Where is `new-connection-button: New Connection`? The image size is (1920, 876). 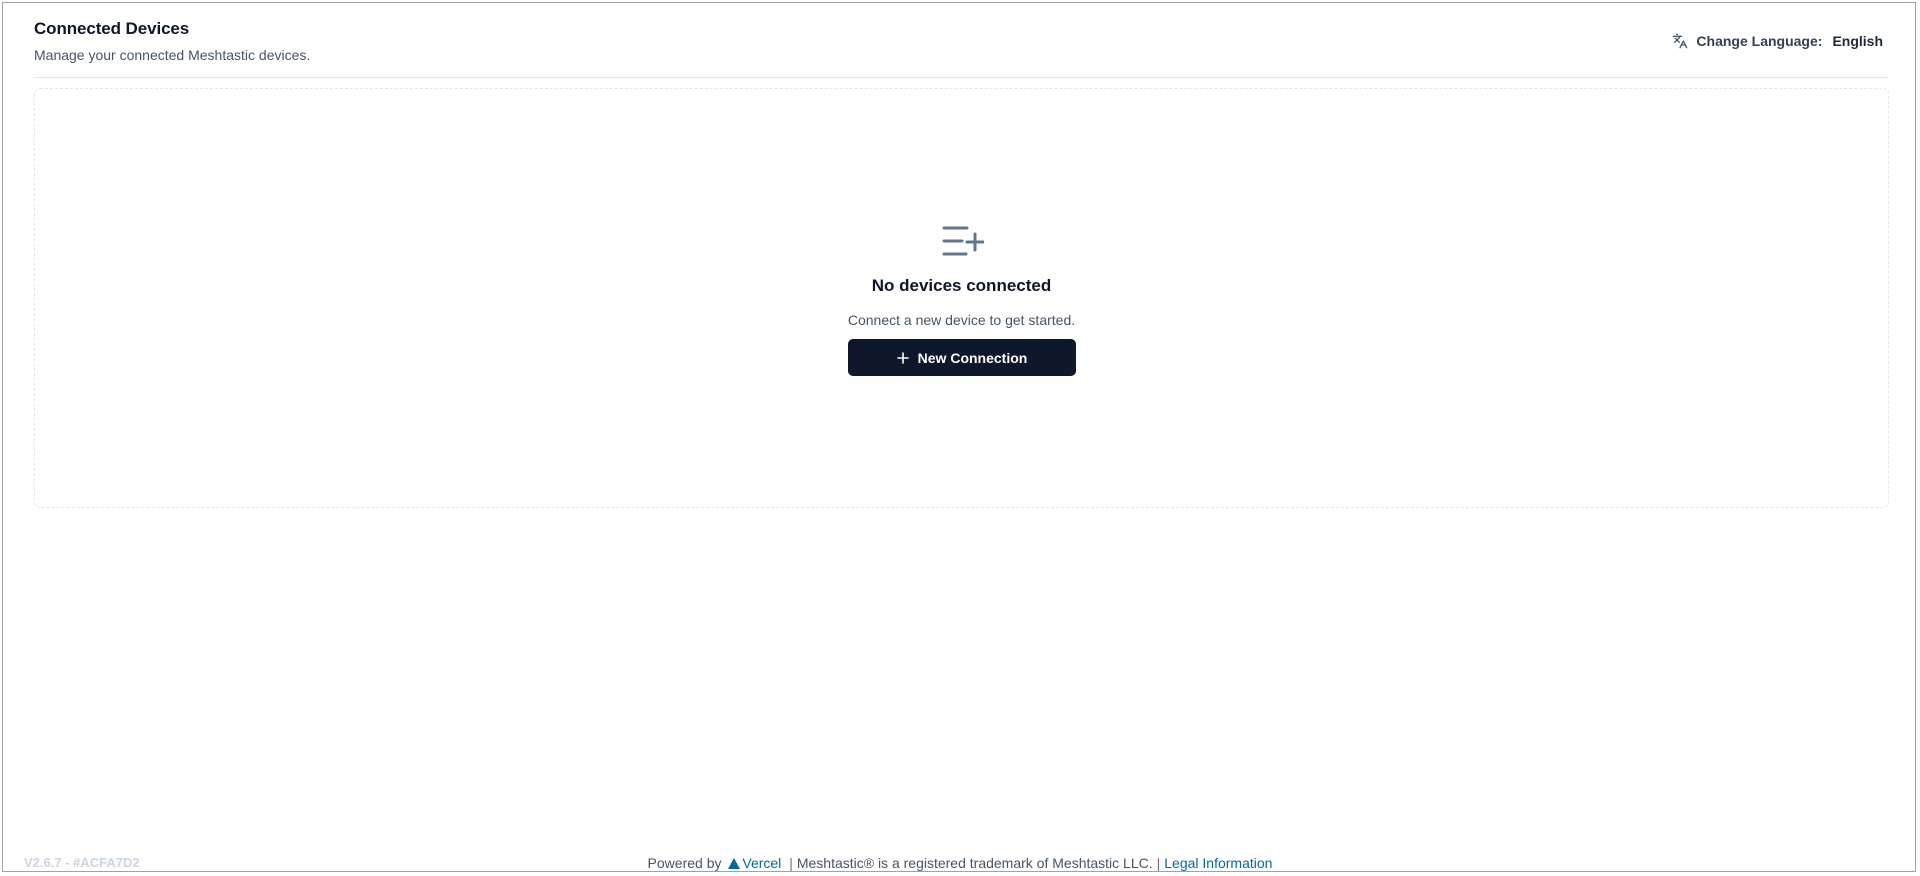
new-connection-button: New Connection is located at coordinates (961, 357).